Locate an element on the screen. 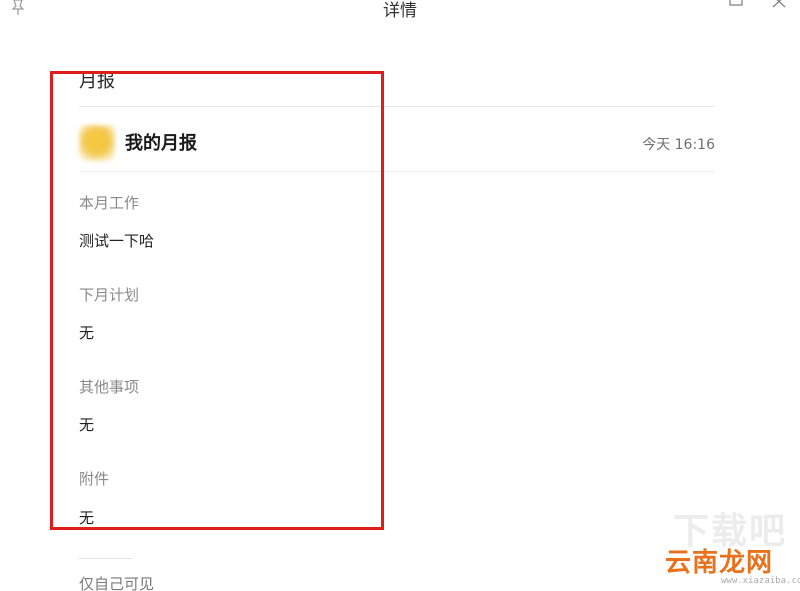 Image resolution: width=800 pixels, height=591 pixels. section-value-attachments: 无 is located at coordinates (87, 518).